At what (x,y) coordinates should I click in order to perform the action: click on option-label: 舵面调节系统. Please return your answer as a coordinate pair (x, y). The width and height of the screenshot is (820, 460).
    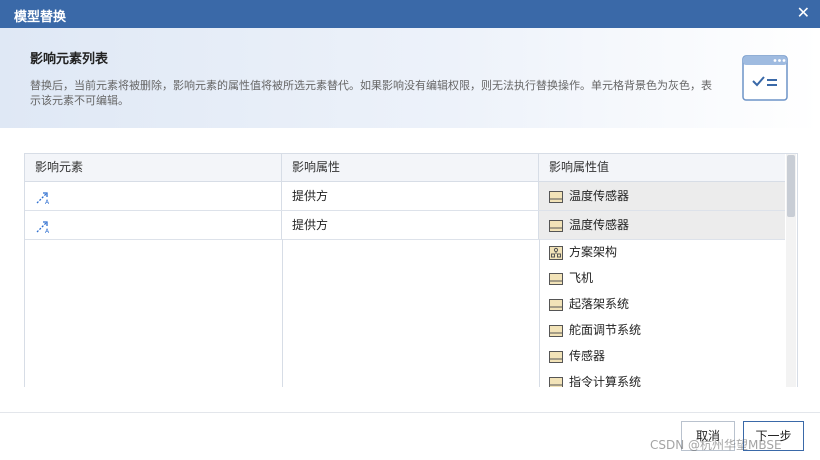
    Looking at the image, I should click on (605, 330).